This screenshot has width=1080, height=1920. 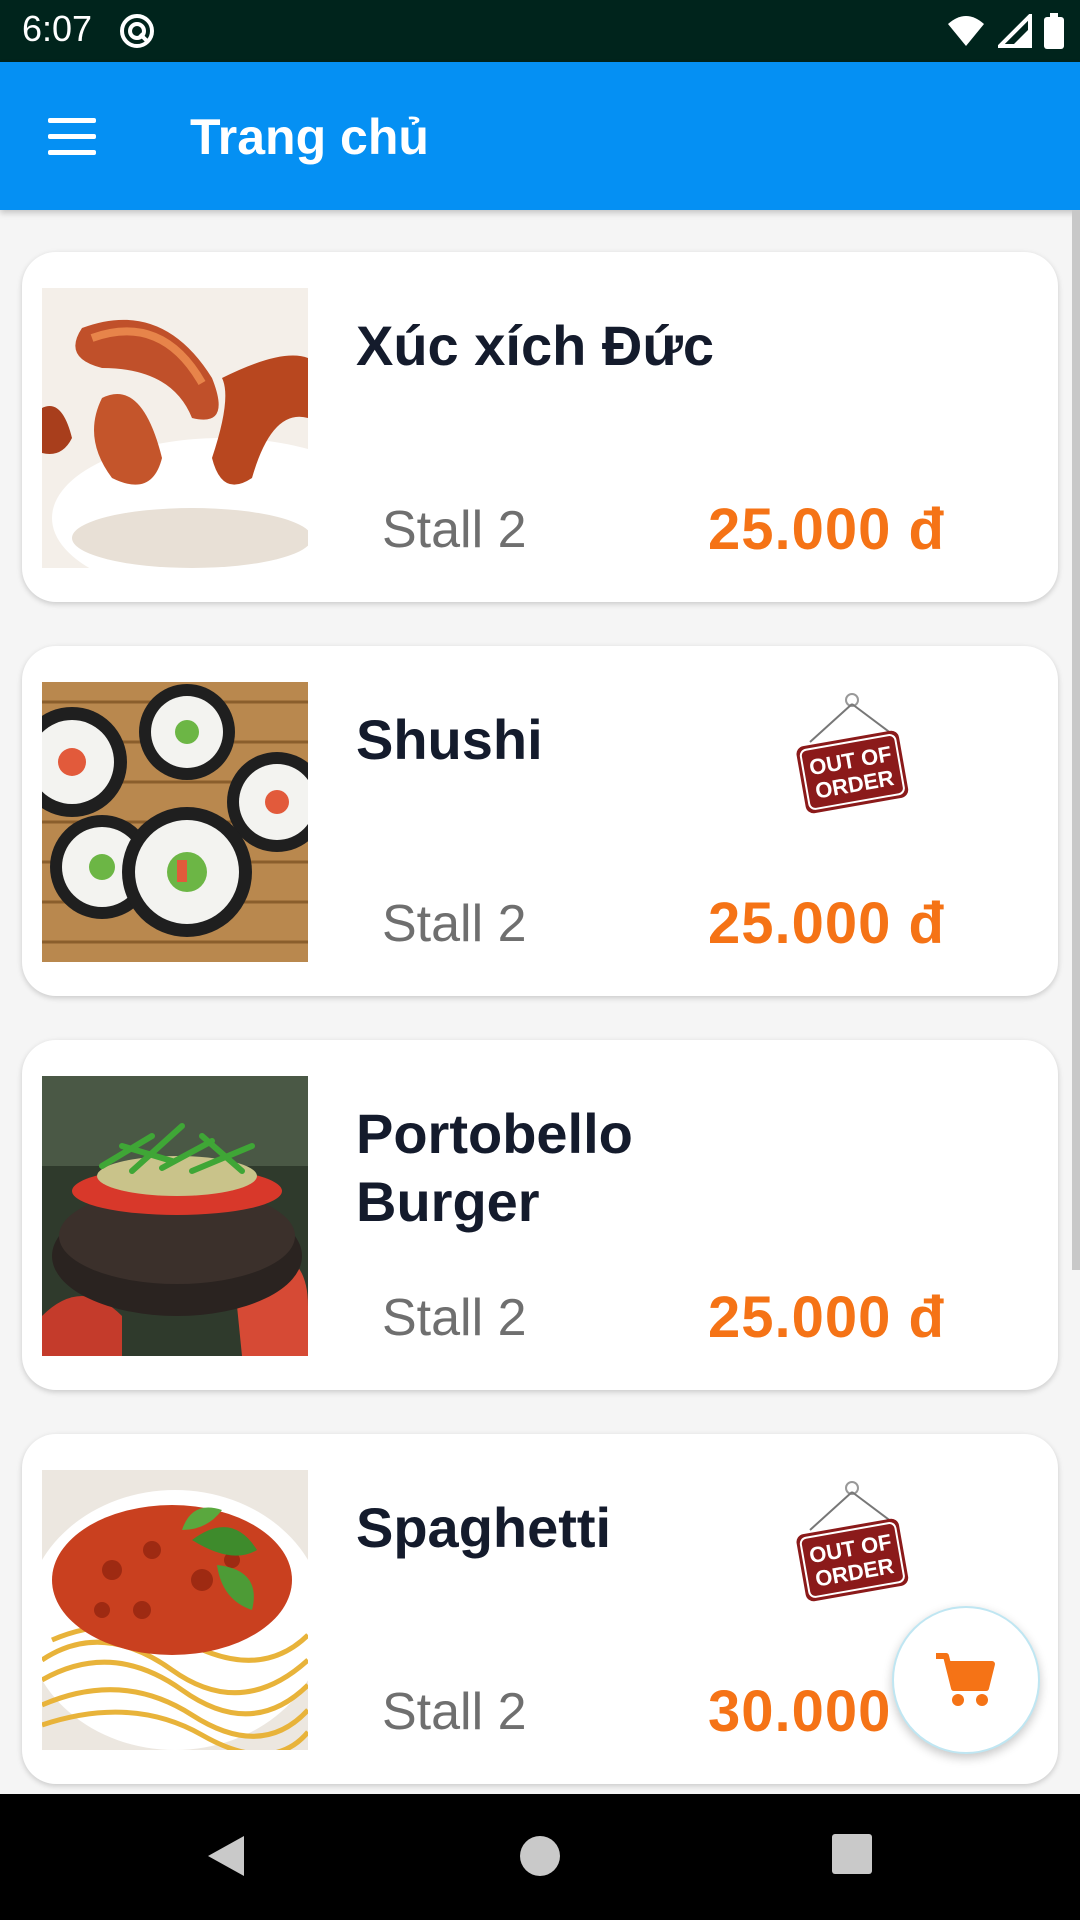 I want to click on nav-home-icon, so click(x=540, y=1856).